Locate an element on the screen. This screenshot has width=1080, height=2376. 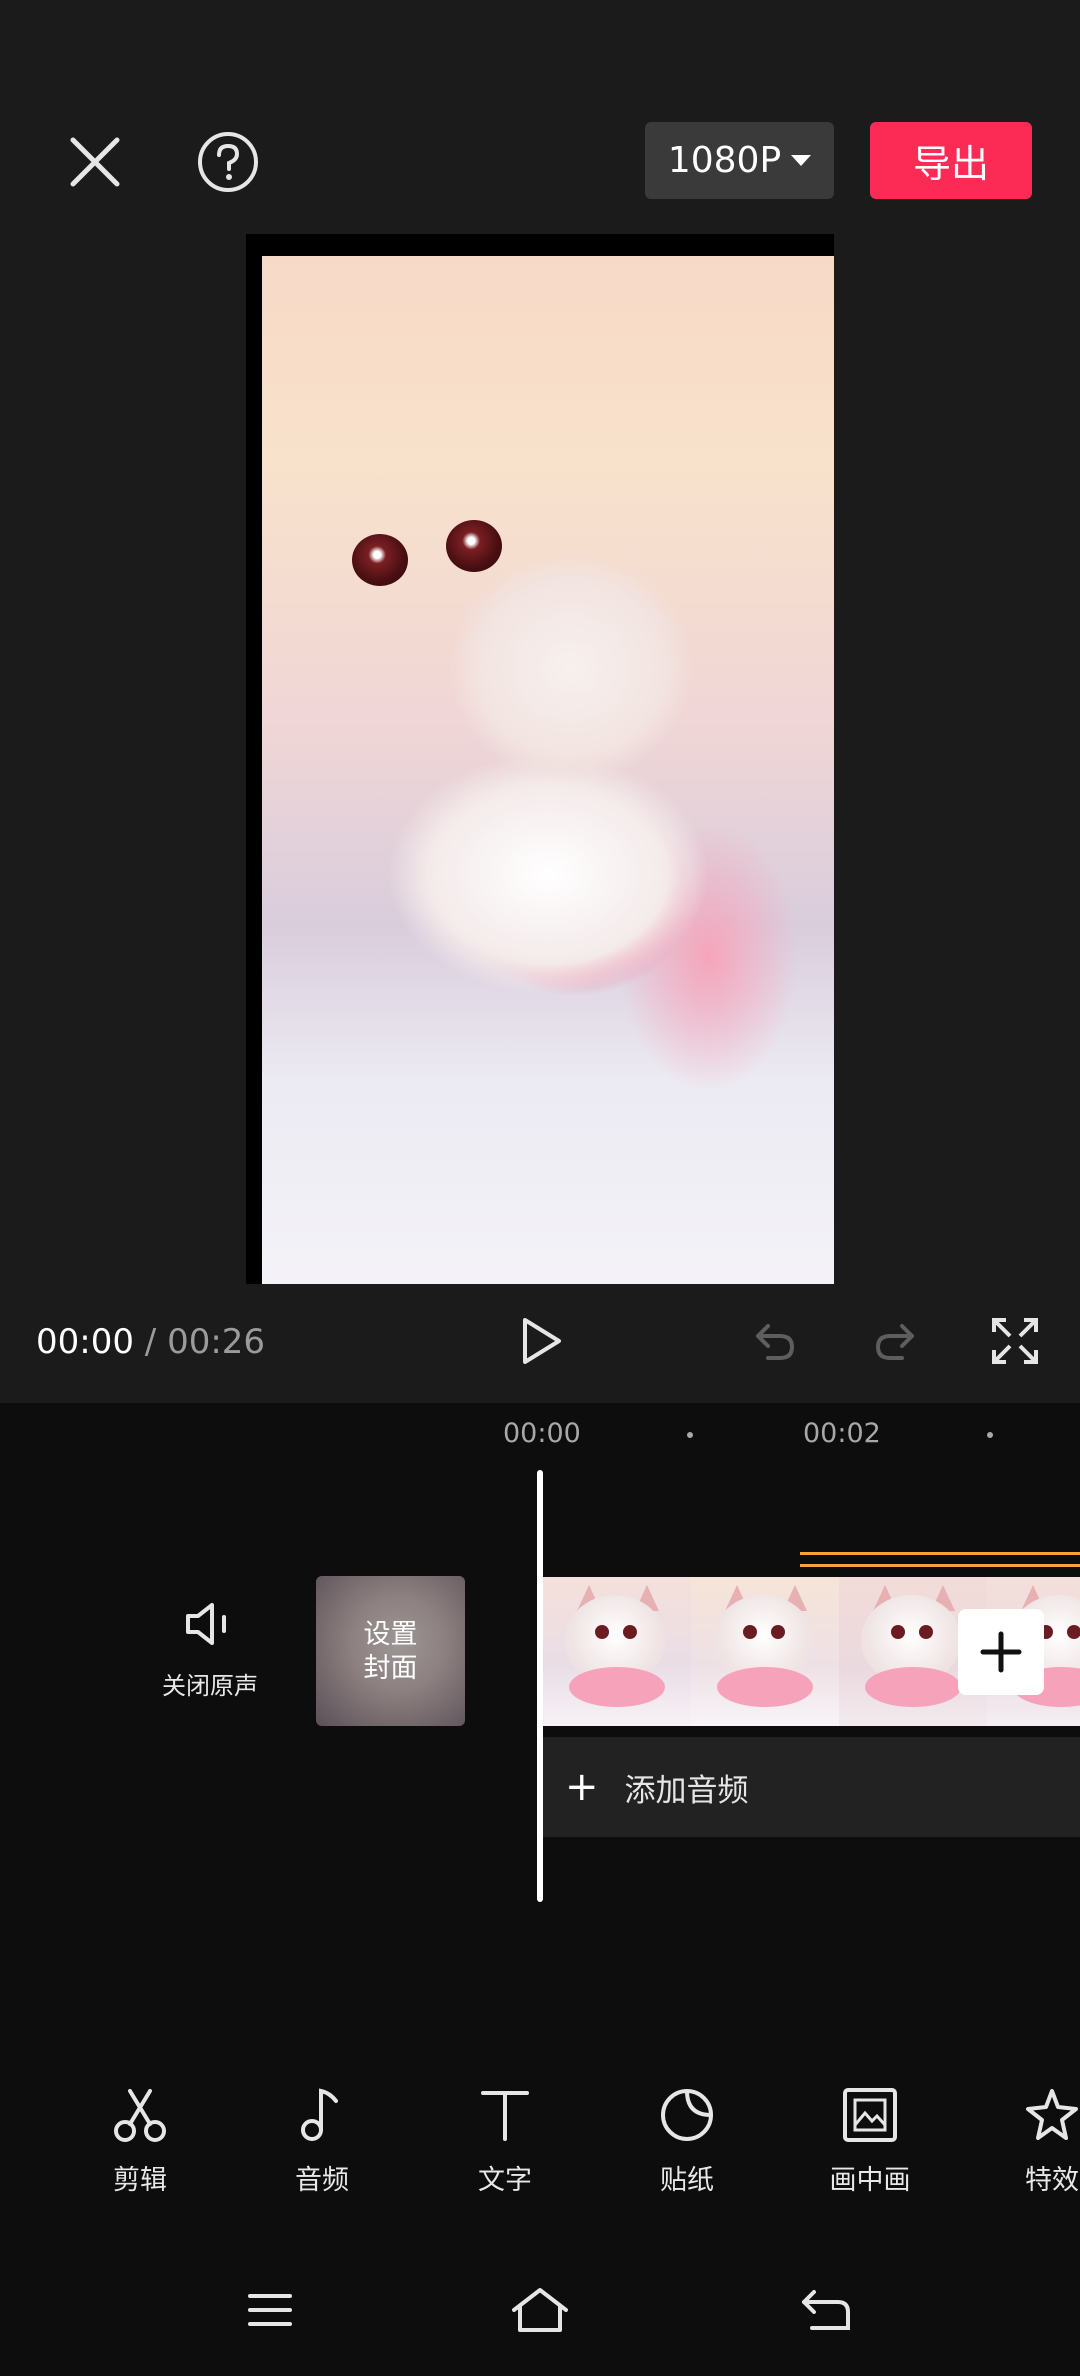
set-cover-button: 设置 封面 is located at coordinates (390, 1651).